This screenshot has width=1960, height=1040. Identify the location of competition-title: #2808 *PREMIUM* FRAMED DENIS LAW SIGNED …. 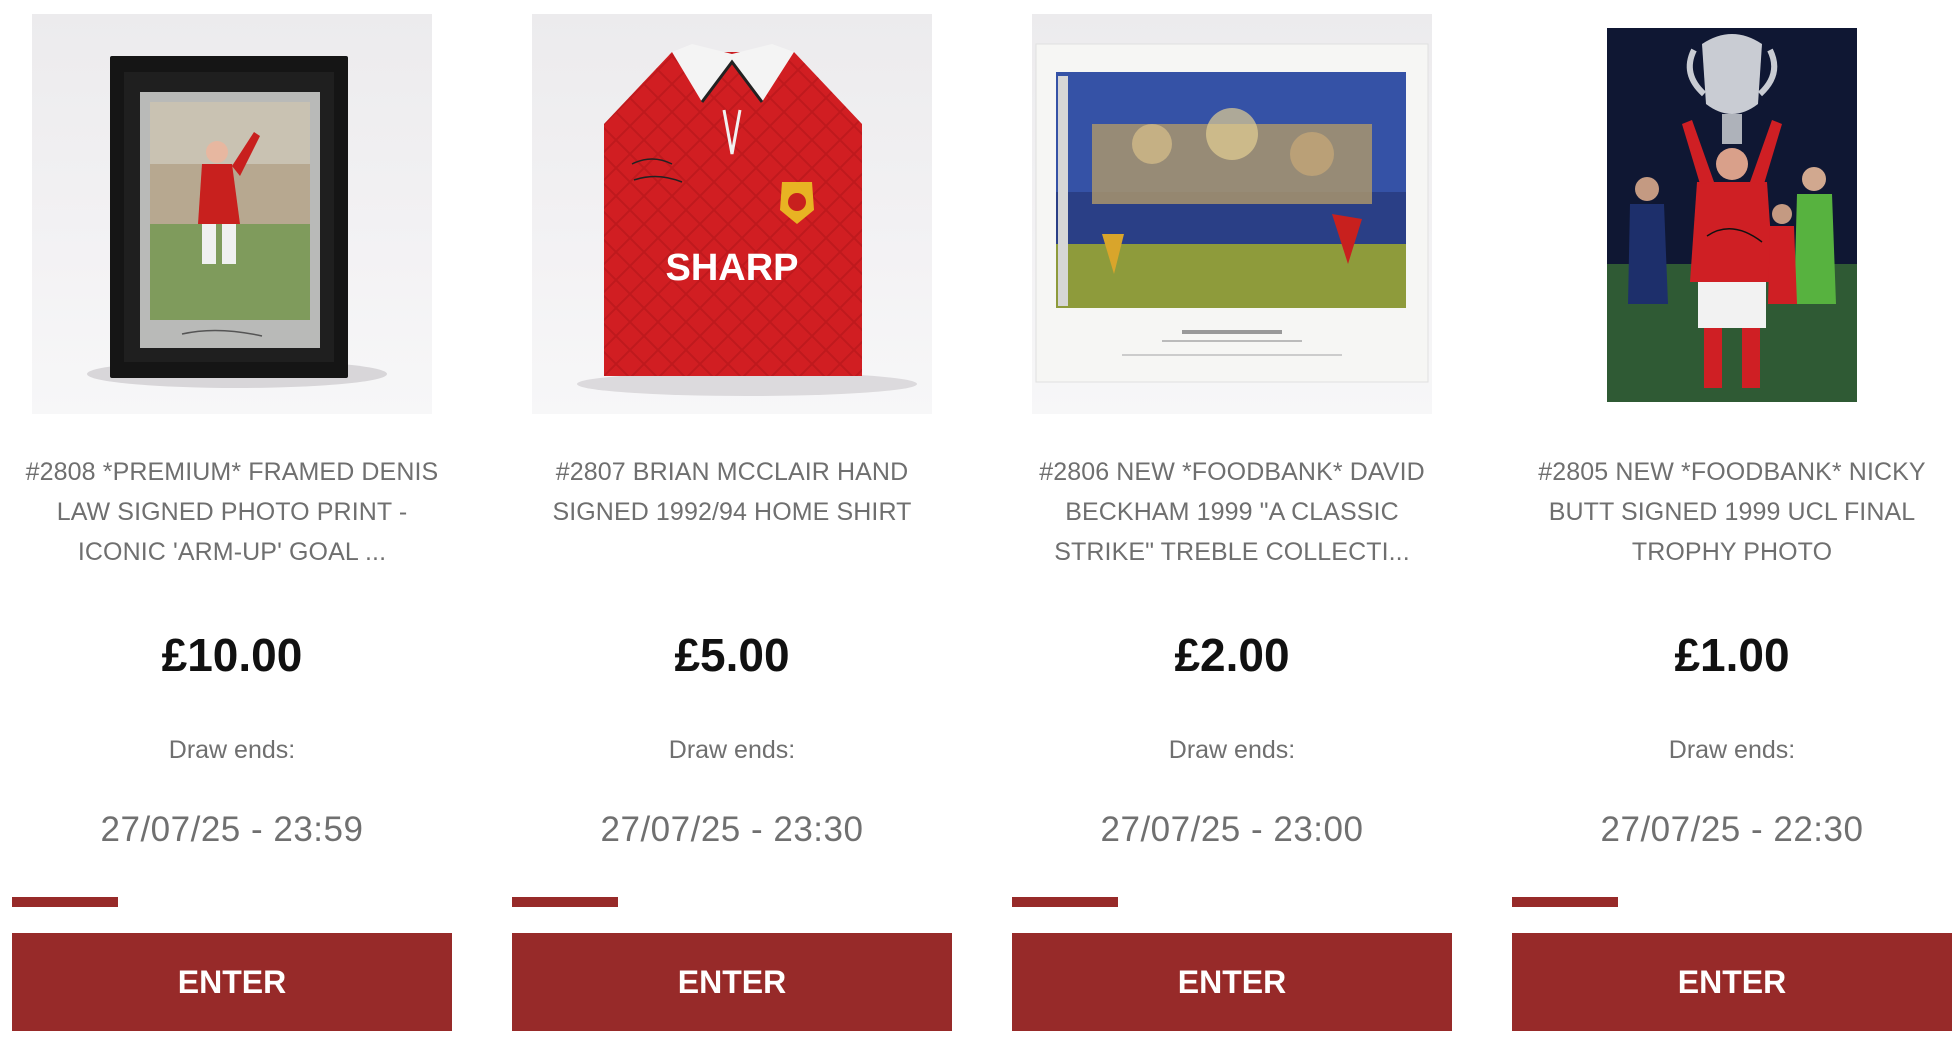
(232, 512).